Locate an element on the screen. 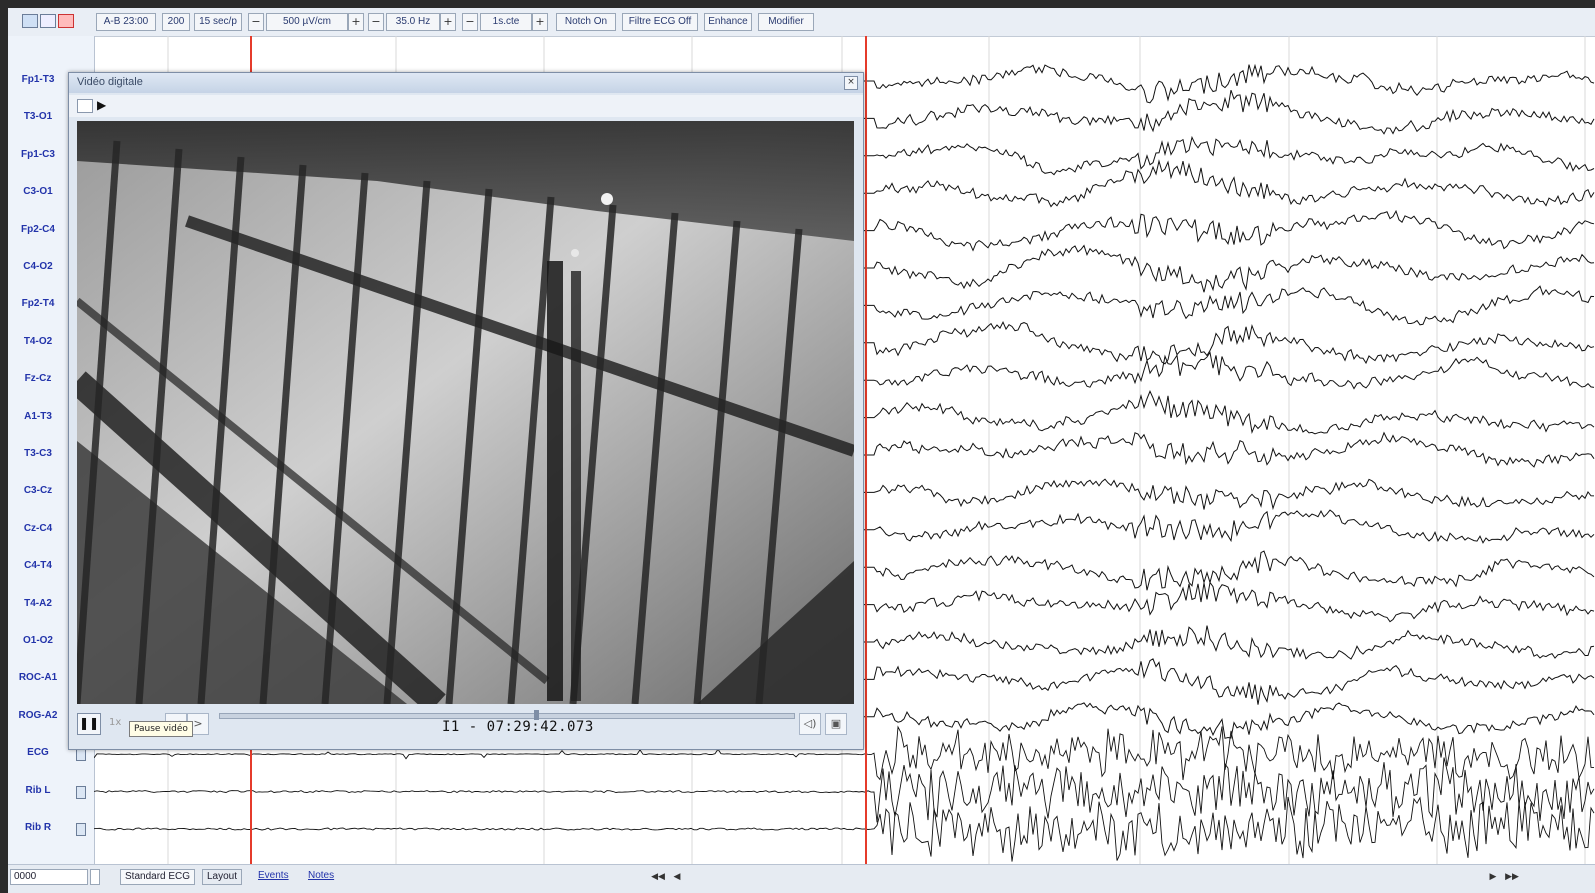 This screenshot has width=1595, height=893. lofilter-select: 1s.cte is located at coordinates (506, 22).